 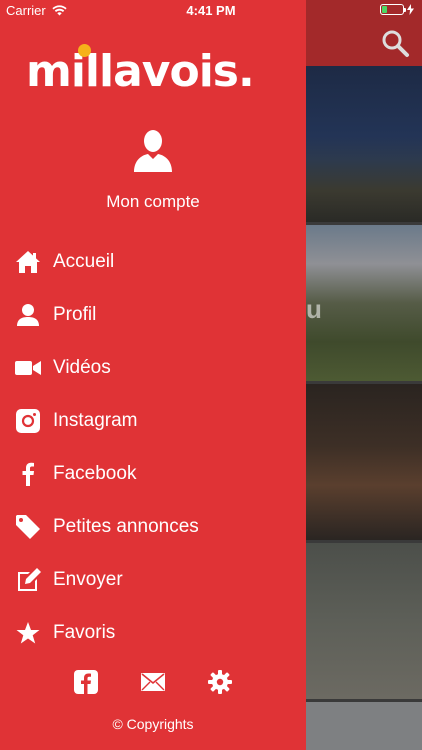 I want to click on video-camera-icon, so click(x=28, y=368).